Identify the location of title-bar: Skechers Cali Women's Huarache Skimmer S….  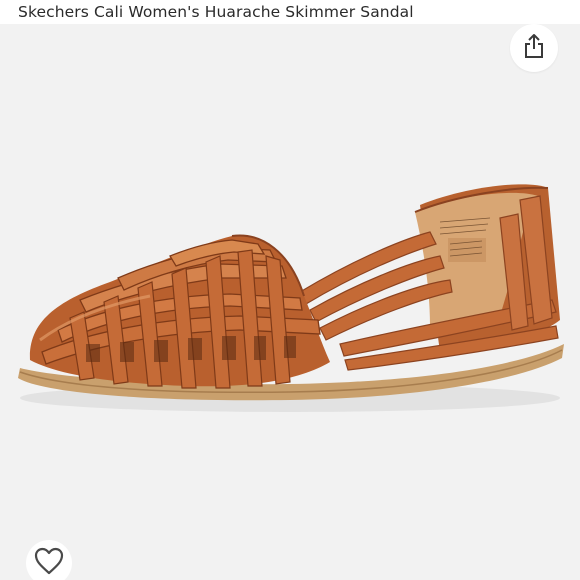
(290, 12).